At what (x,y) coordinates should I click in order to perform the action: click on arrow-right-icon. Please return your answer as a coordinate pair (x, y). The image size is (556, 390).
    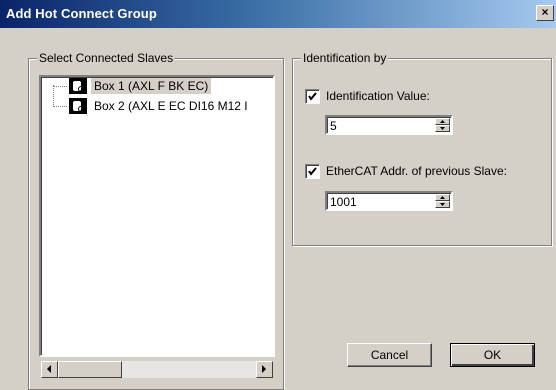
    Looking at the image, I should click on (264, 369).